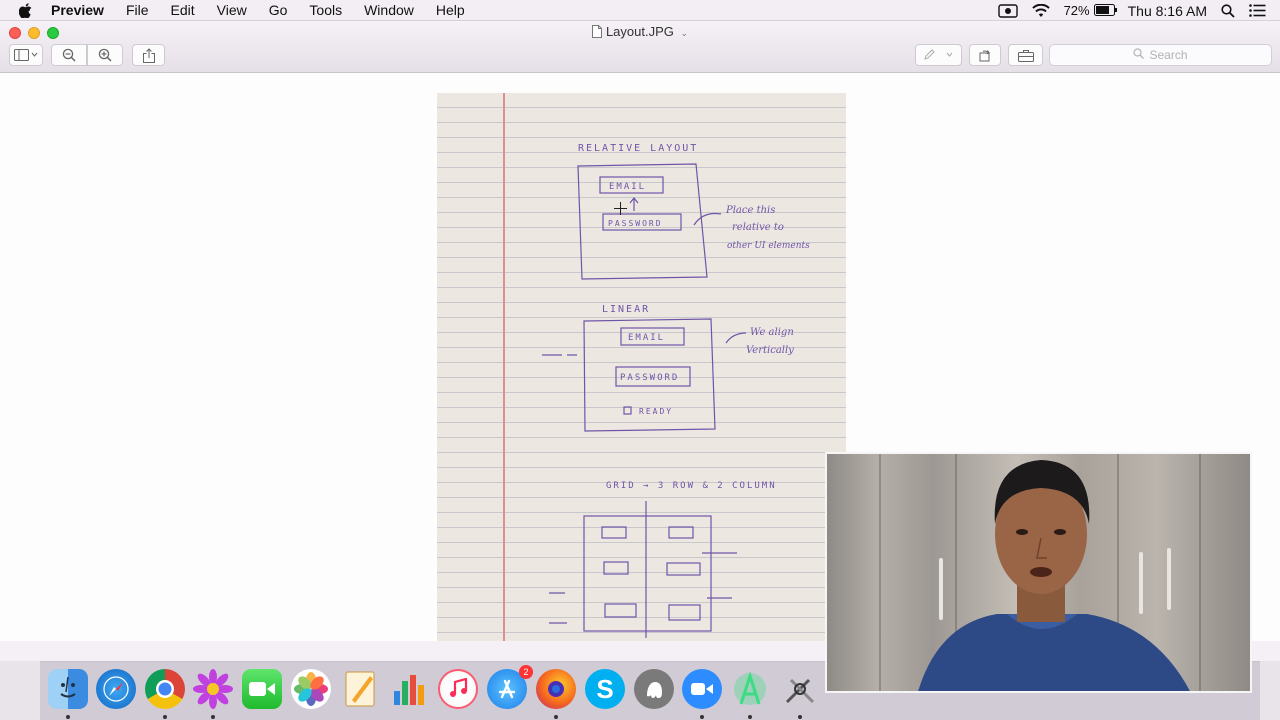 Image resolution: width=1280 pixels, height=720 pixels. I want to click on relative-layout-title: RELATIVE LAYOUT, so click(638, 148).